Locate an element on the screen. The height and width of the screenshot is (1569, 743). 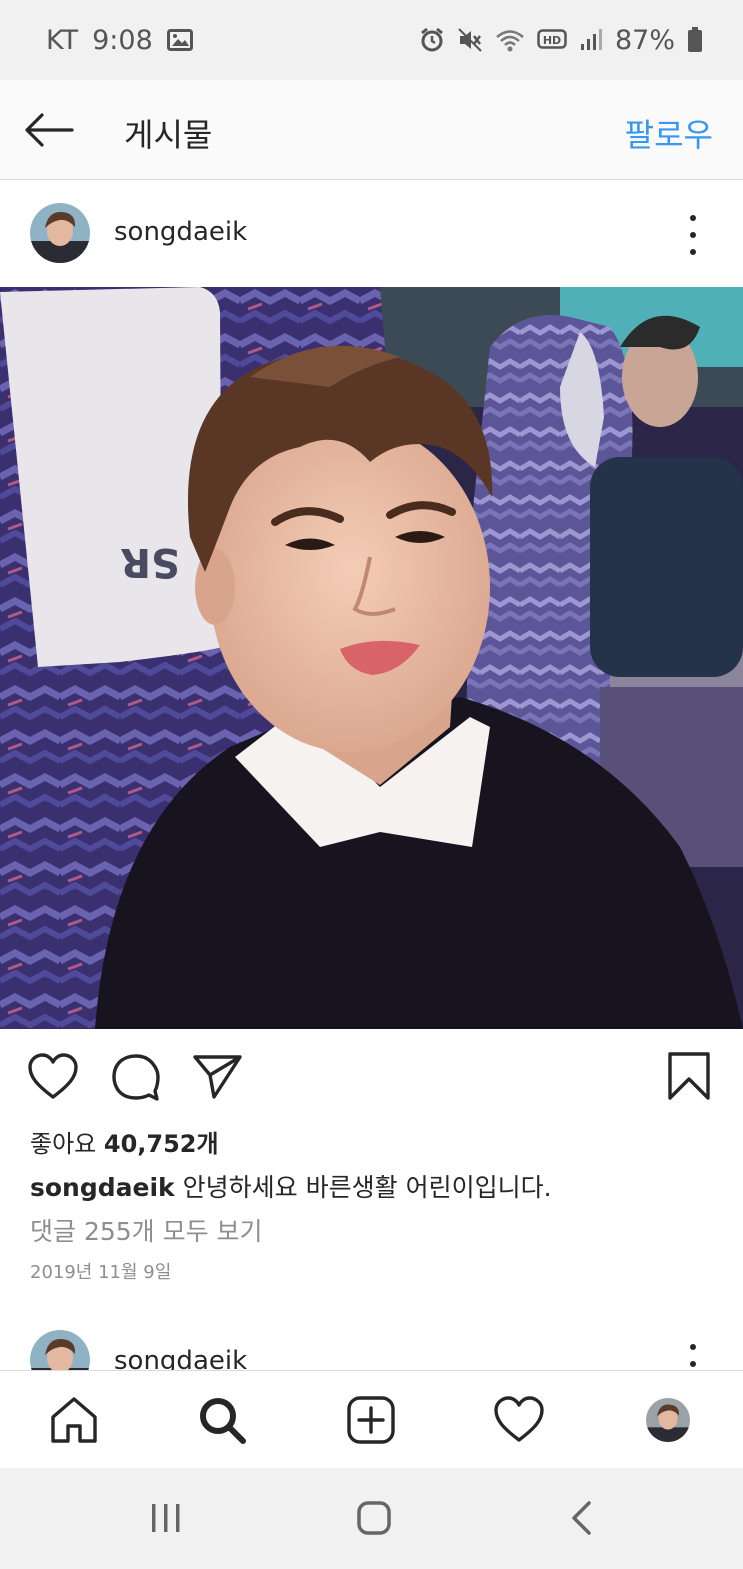
caption-text: 안녕하세요 바른생활 어린이입니다. is located at coordinates (367, 1187).